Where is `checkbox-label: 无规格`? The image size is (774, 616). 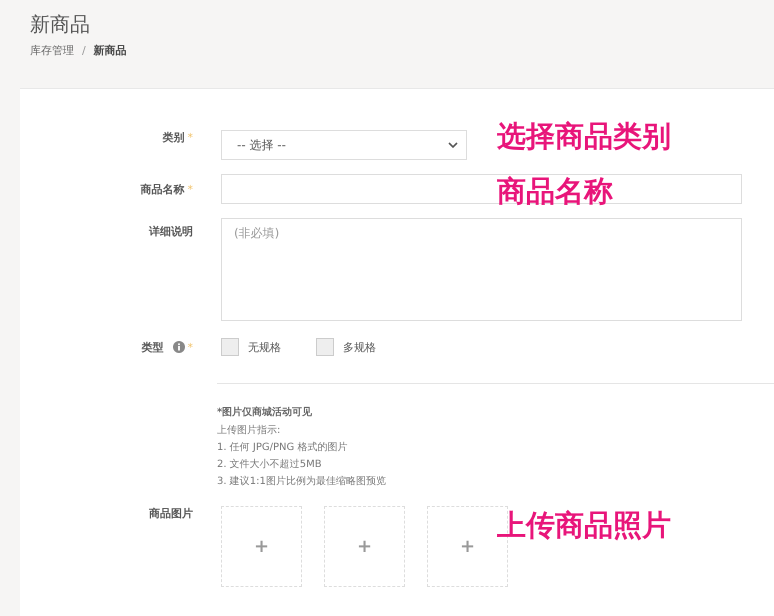
checkbox-label: 无规格 is located at coordinates (264, 347).